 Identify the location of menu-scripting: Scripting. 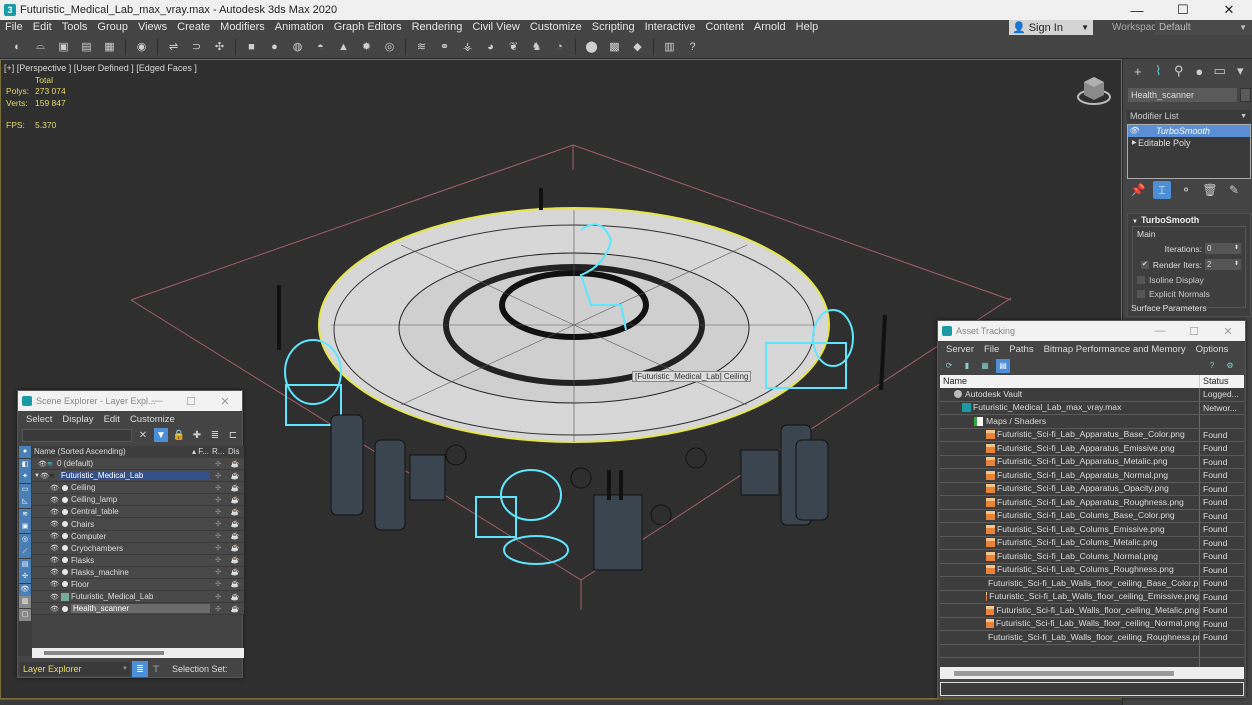
(613, 27).